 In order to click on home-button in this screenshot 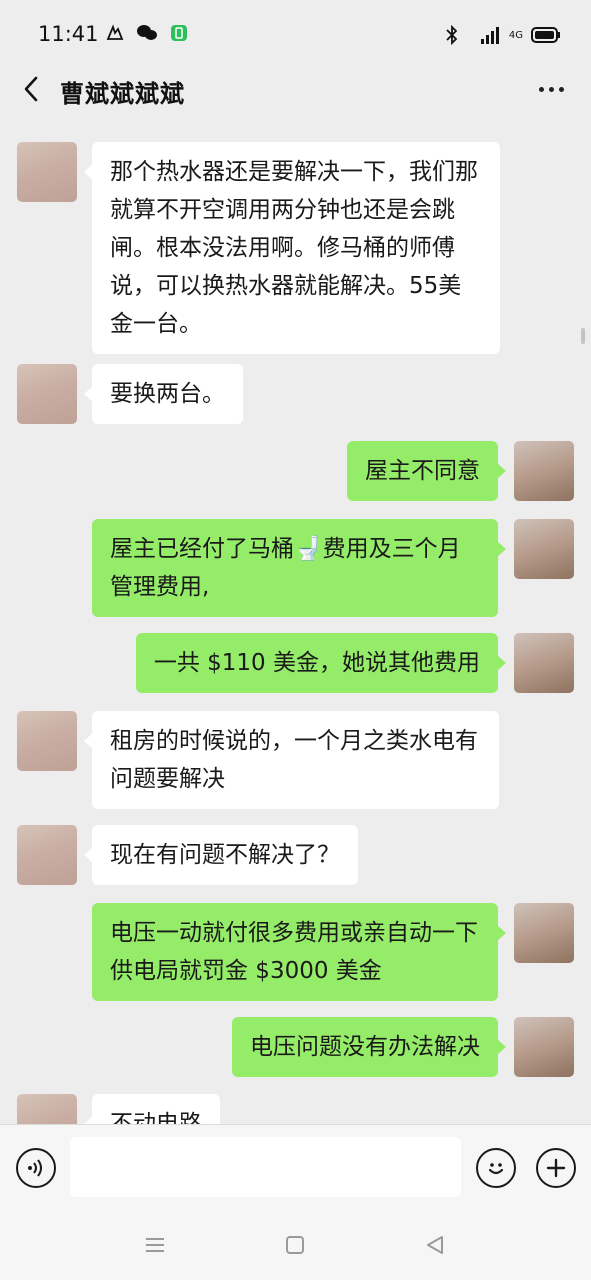, I will do `click(295, 1245)`.